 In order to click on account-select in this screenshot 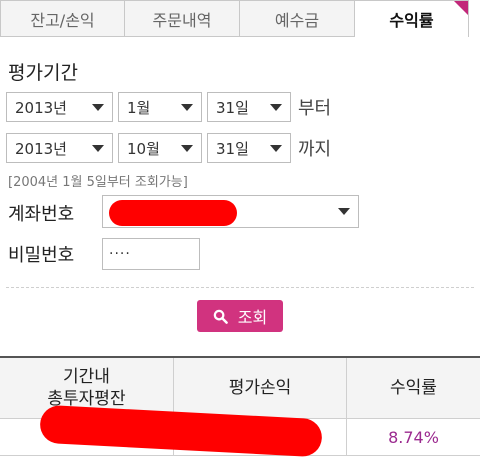, I will do `click(230, 211)`.